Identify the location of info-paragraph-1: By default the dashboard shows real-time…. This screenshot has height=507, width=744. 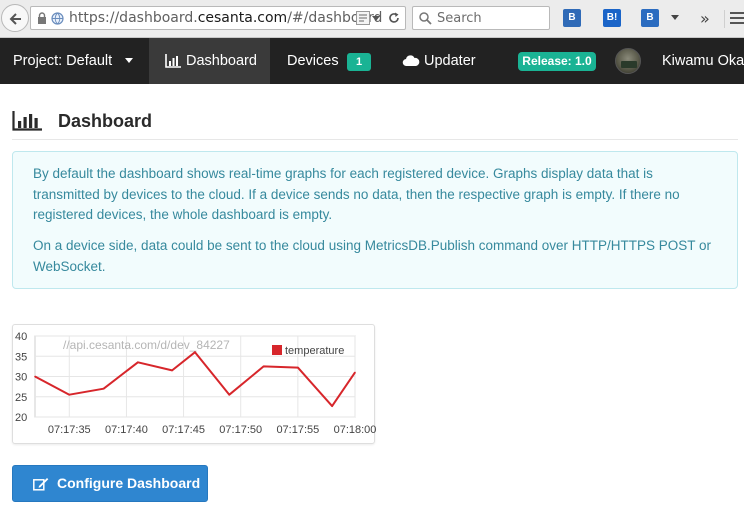
(356, 194).